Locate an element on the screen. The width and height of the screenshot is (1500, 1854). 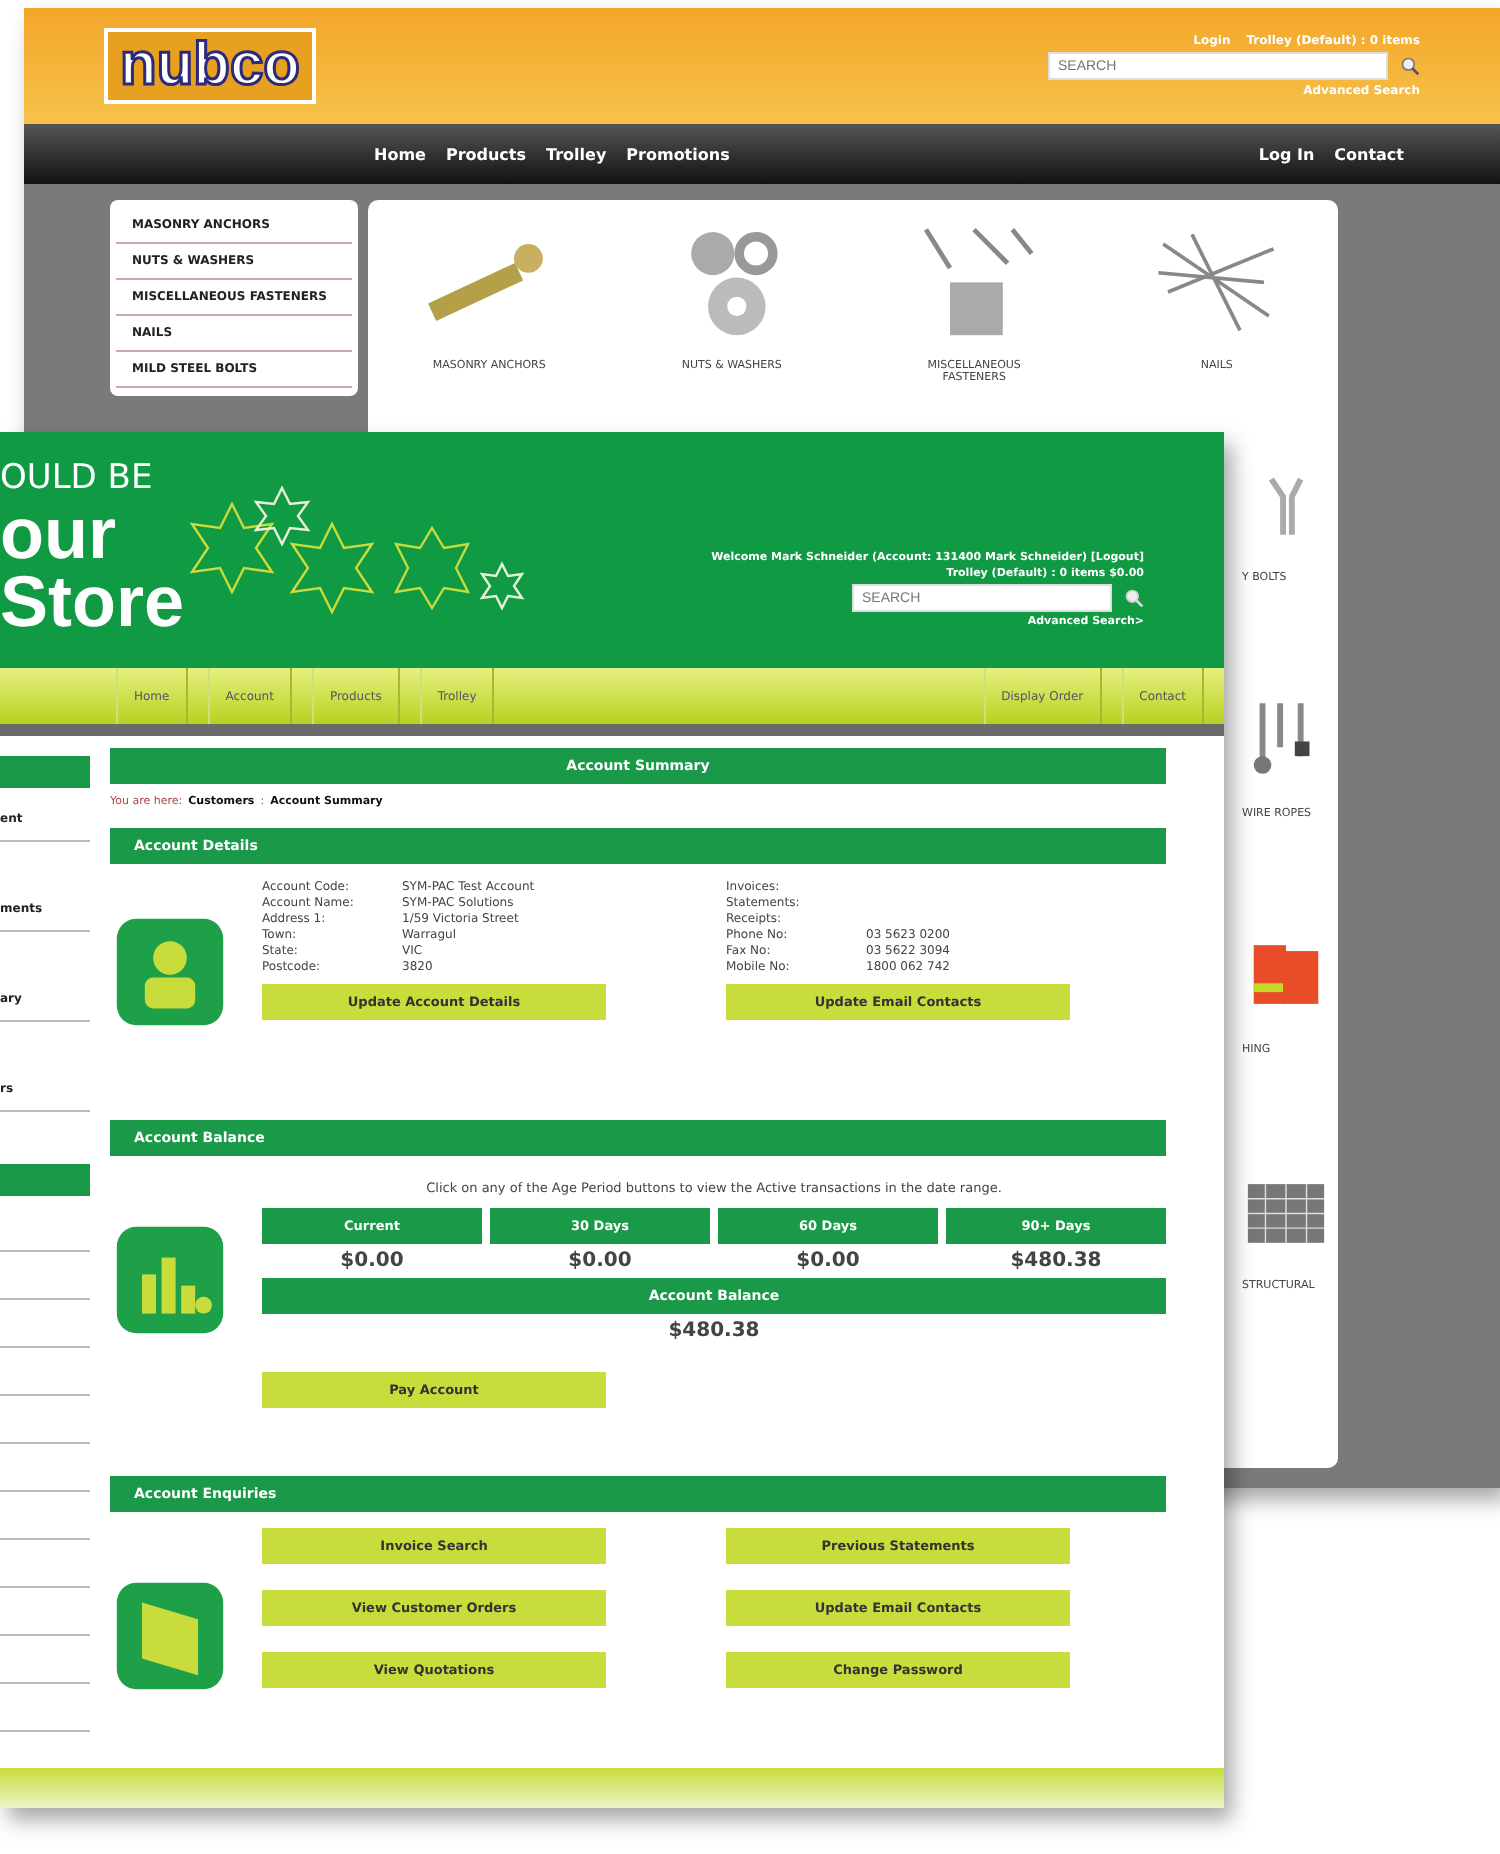
nav-link: Contact is located at coordinates (1369, 154).